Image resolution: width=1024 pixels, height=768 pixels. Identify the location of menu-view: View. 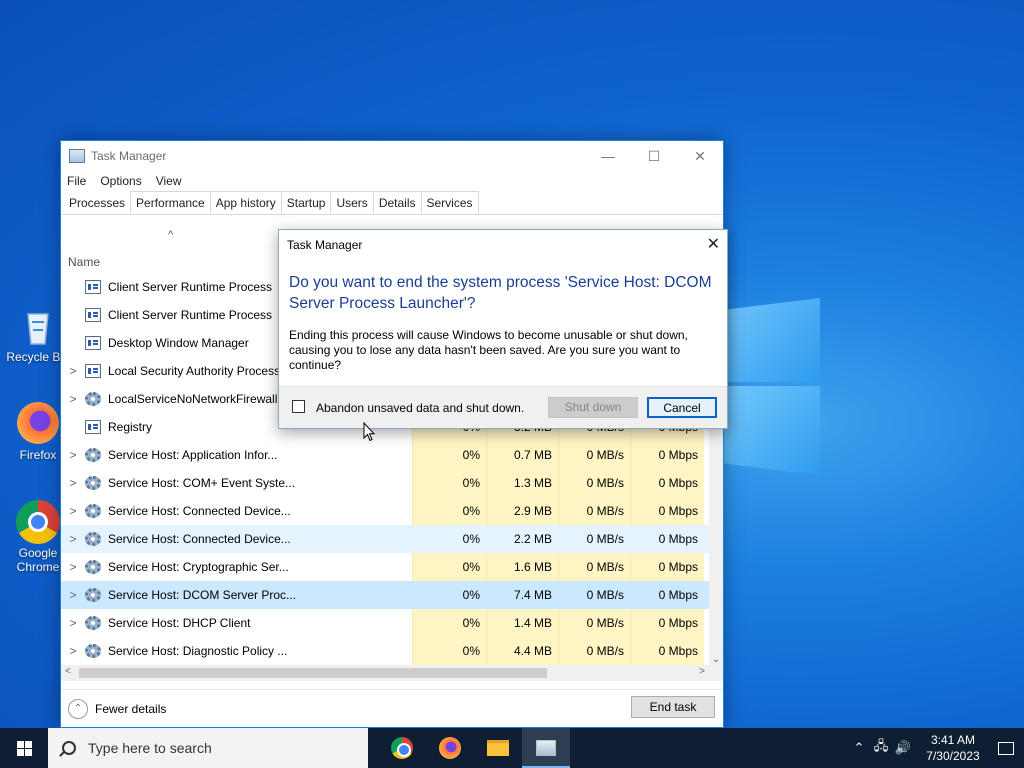
(169, 181).